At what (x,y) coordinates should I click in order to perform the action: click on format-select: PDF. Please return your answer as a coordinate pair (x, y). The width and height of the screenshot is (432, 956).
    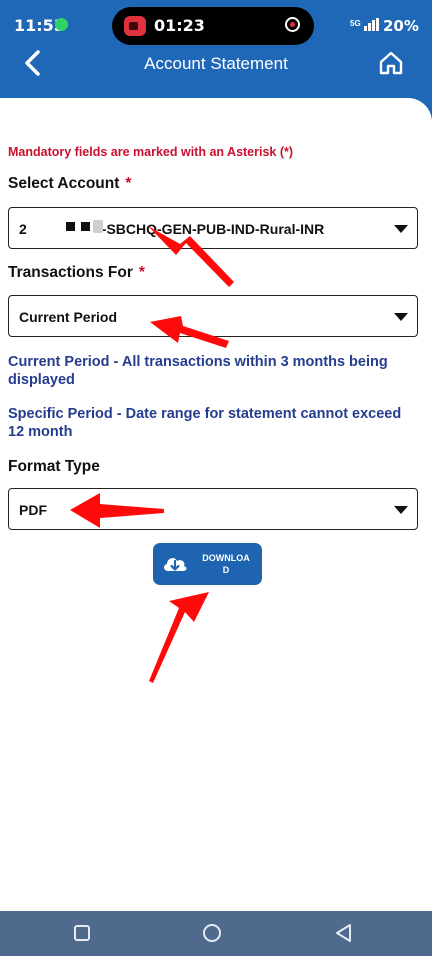
    Looking at the image, I should click on (213, 509).